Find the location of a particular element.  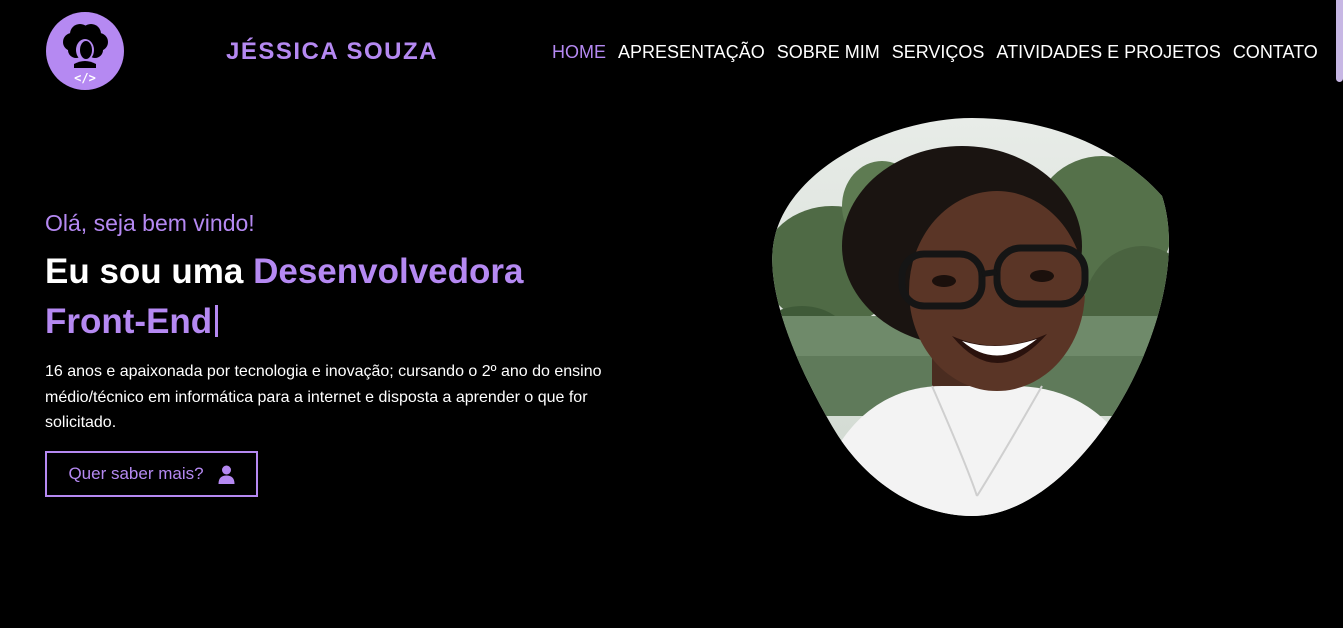

nav-item-sobre-mim: SOBRE MIM is located at coordinates (828, 52).